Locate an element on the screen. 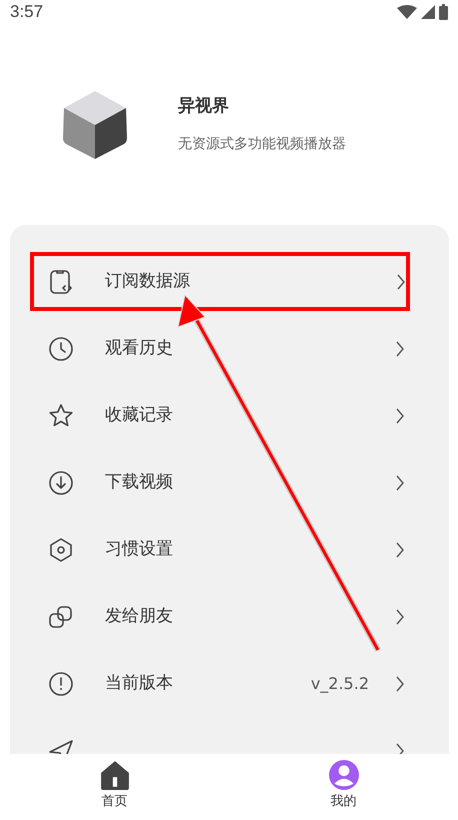  menu-label: 下载视频 is located at coordinates (139, 482).